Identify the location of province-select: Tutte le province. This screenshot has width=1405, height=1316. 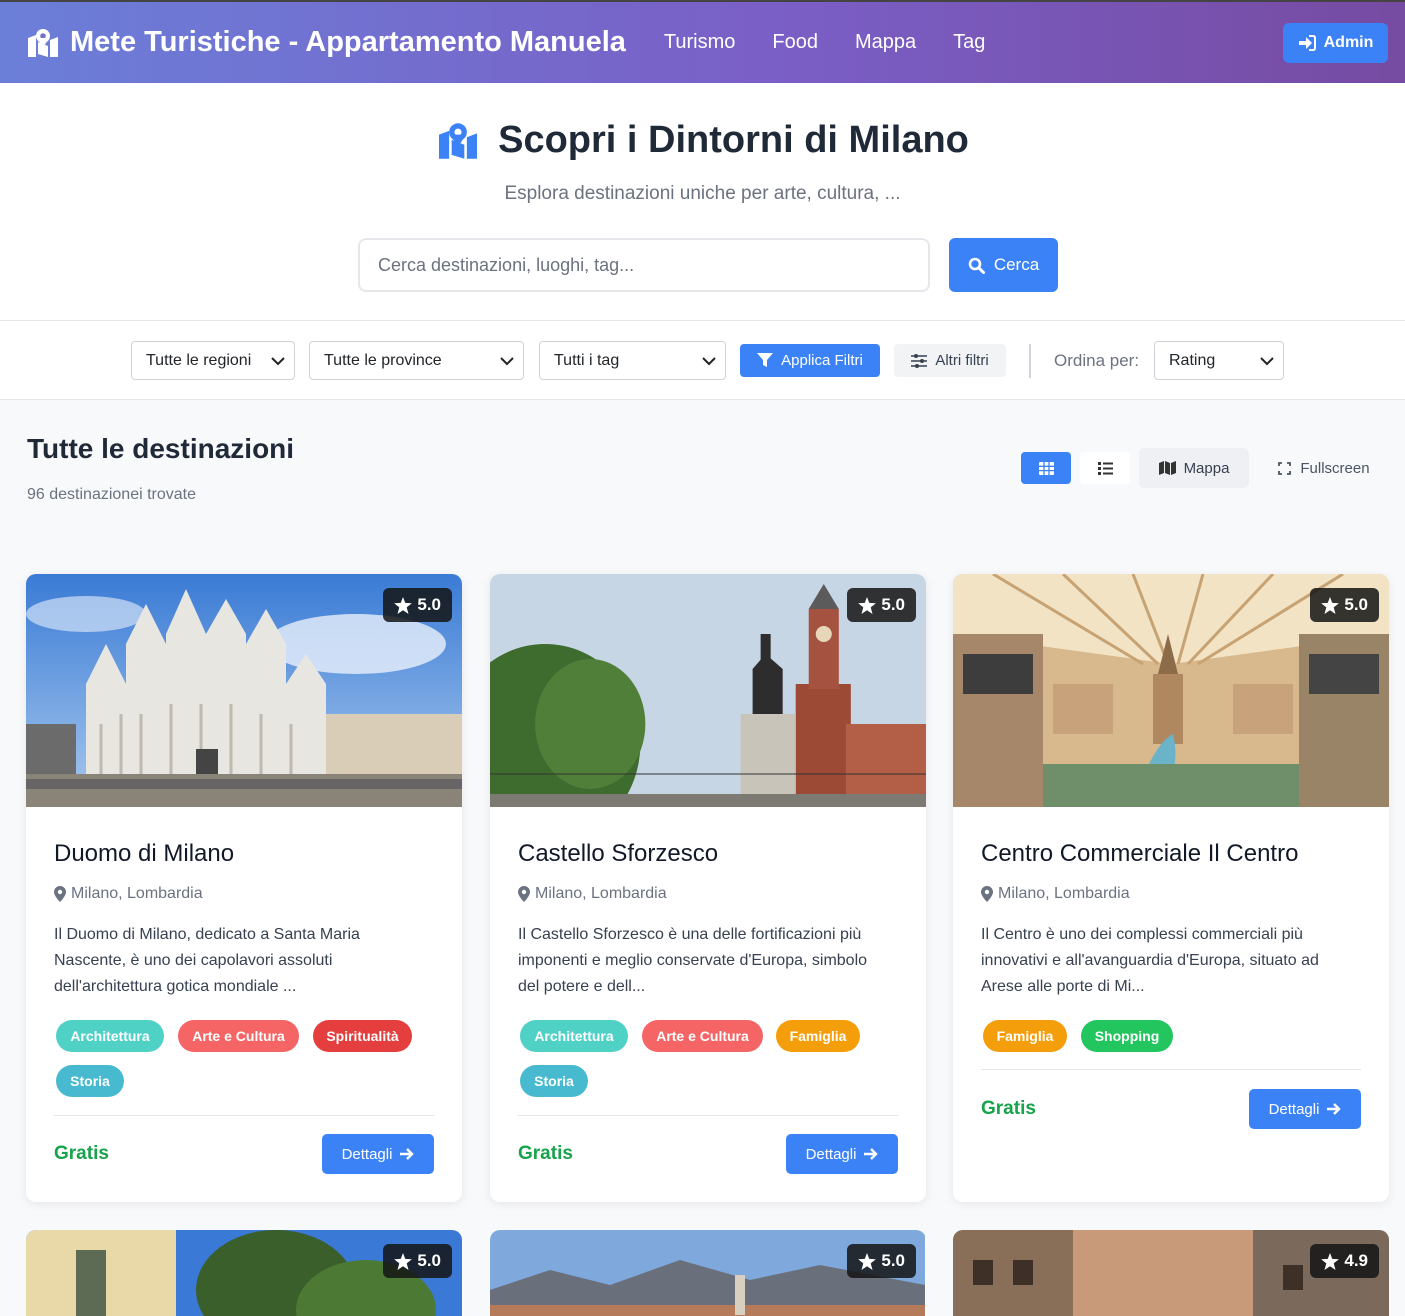
(416, 360).